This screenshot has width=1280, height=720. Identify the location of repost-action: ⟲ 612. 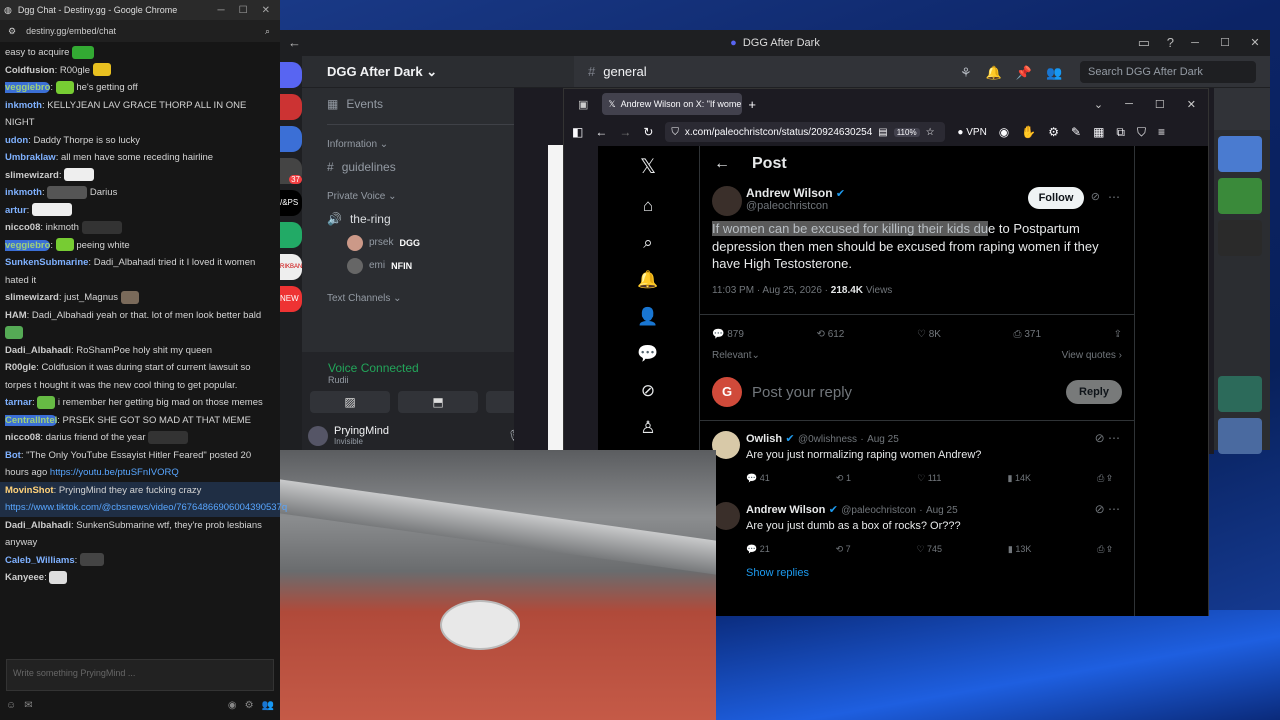
(831, 334).